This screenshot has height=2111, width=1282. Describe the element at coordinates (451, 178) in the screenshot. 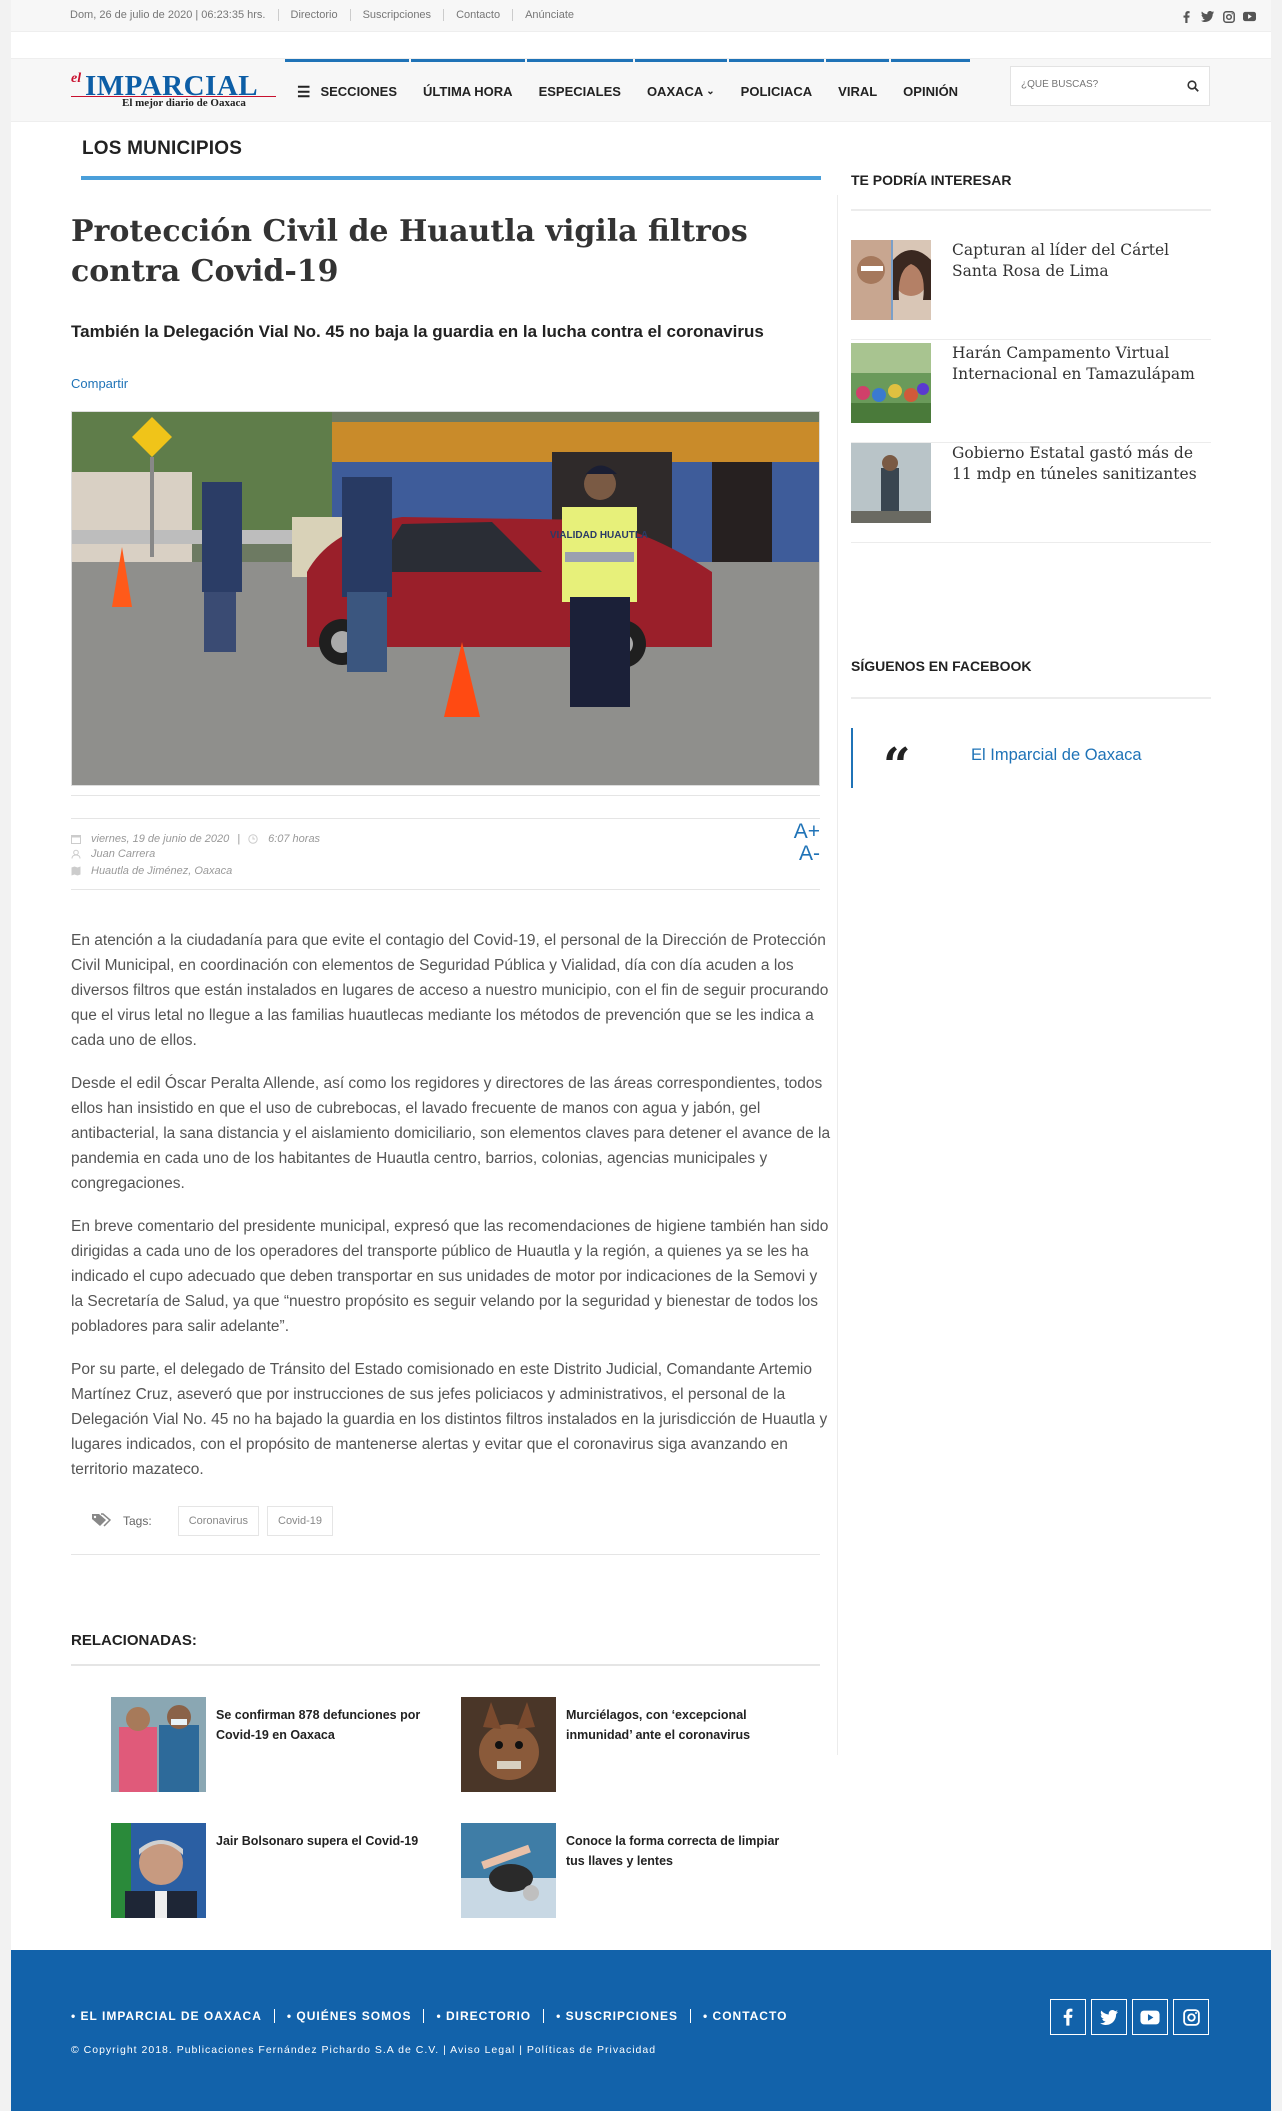

I see `section-rule` at that location.